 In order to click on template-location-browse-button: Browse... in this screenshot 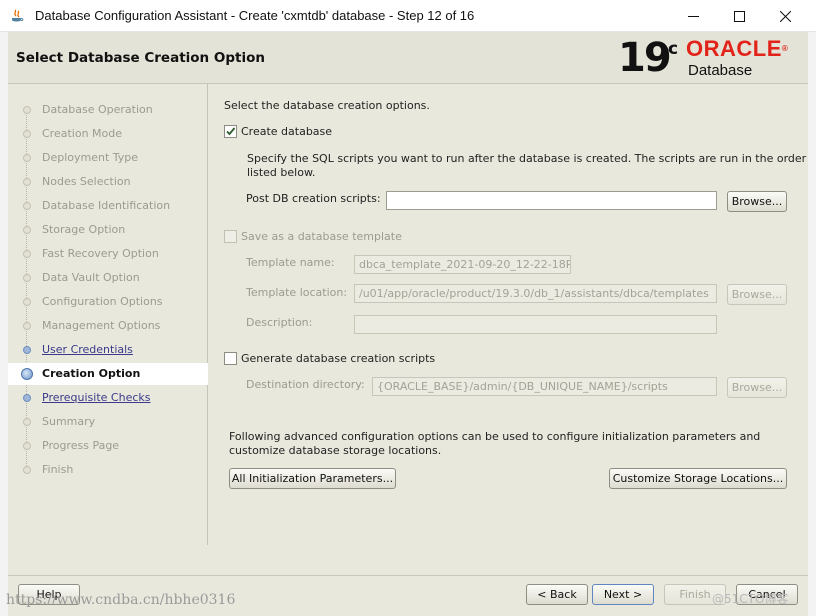, I will do `click(757, 294)`.